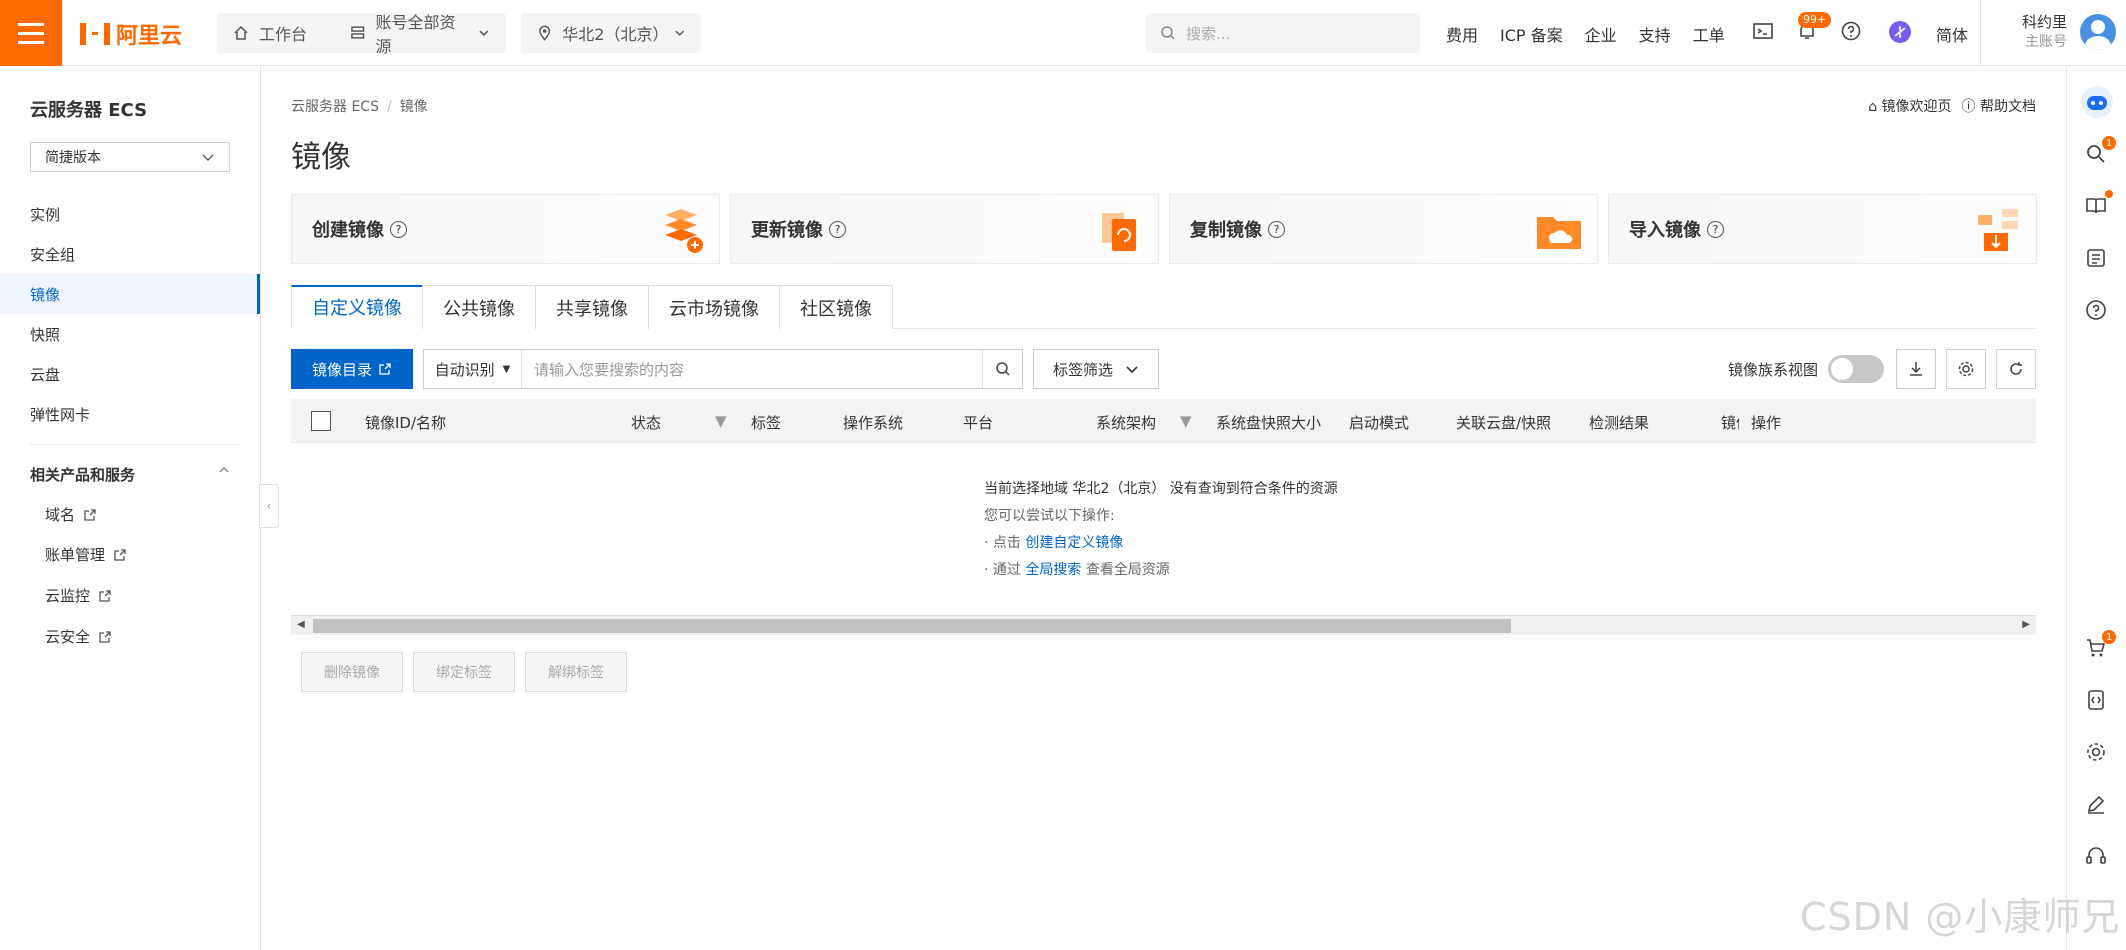 The height and width of the screenshot is (950, 2126). I want to click on region-select: 华北2（北京）, so click(611, 33).